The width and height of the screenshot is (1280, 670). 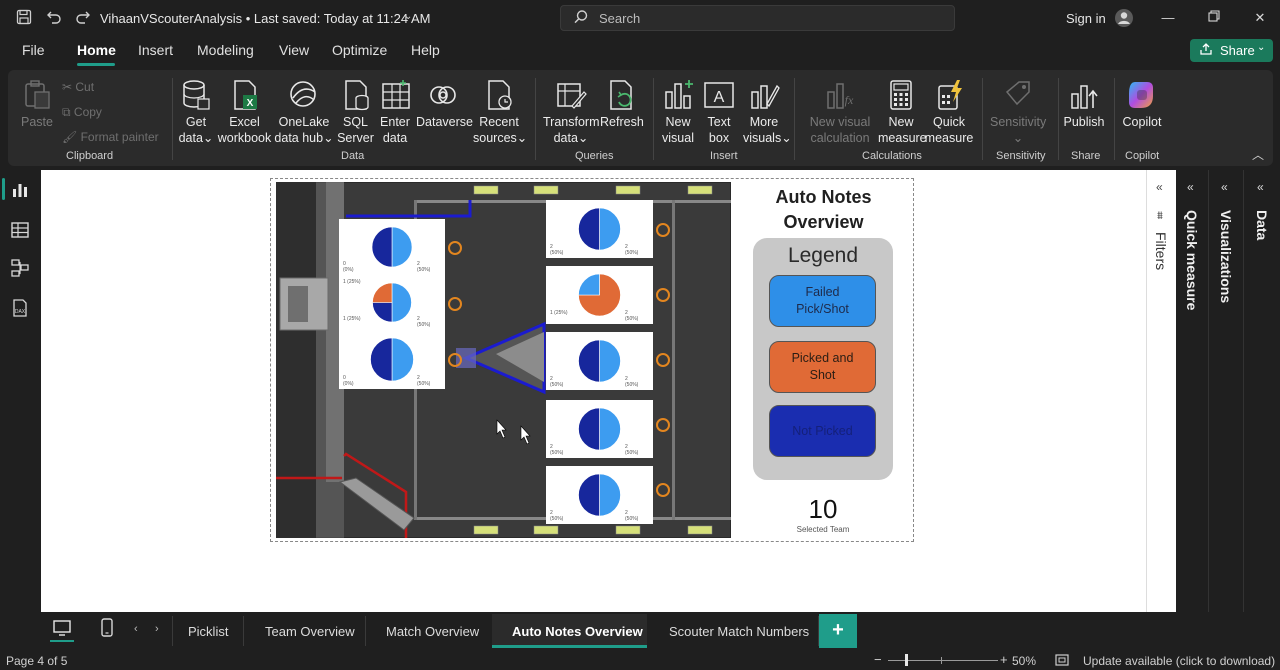 I want to click on fit-to-page-icon, so click(x=1062, y=661).